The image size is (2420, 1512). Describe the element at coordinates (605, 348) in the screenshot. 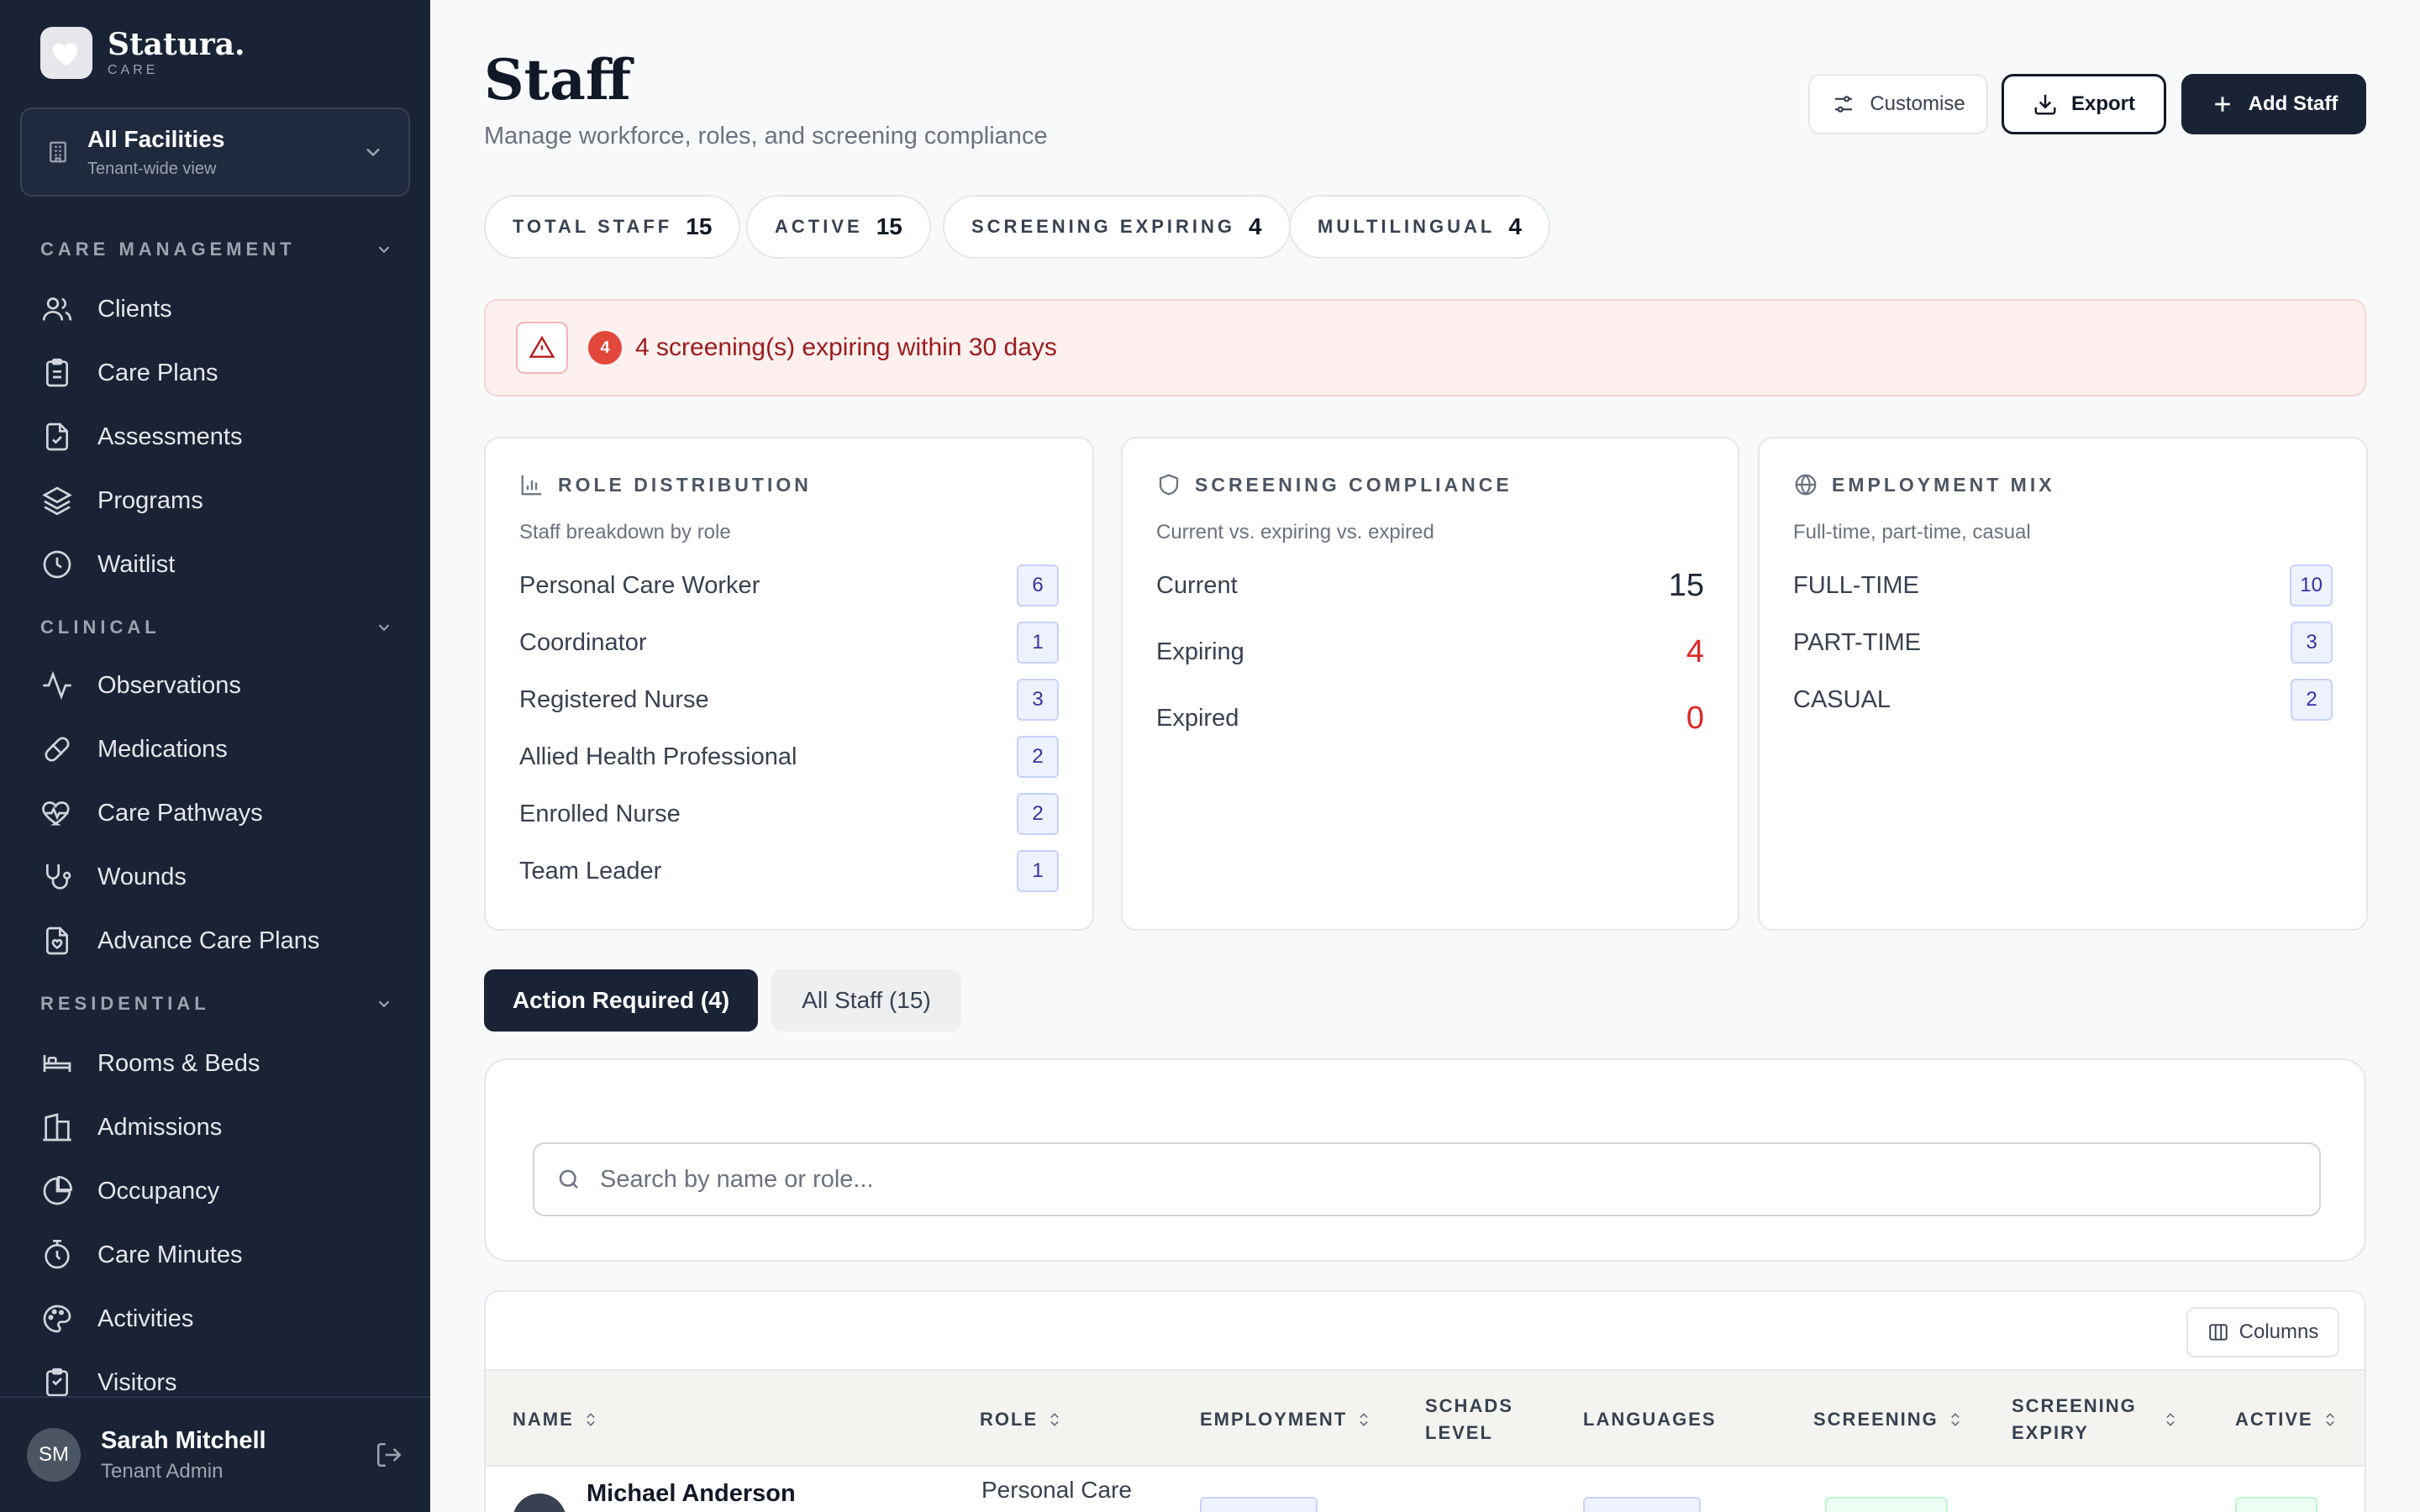

I see `alert-count-badge: 4` at that location.